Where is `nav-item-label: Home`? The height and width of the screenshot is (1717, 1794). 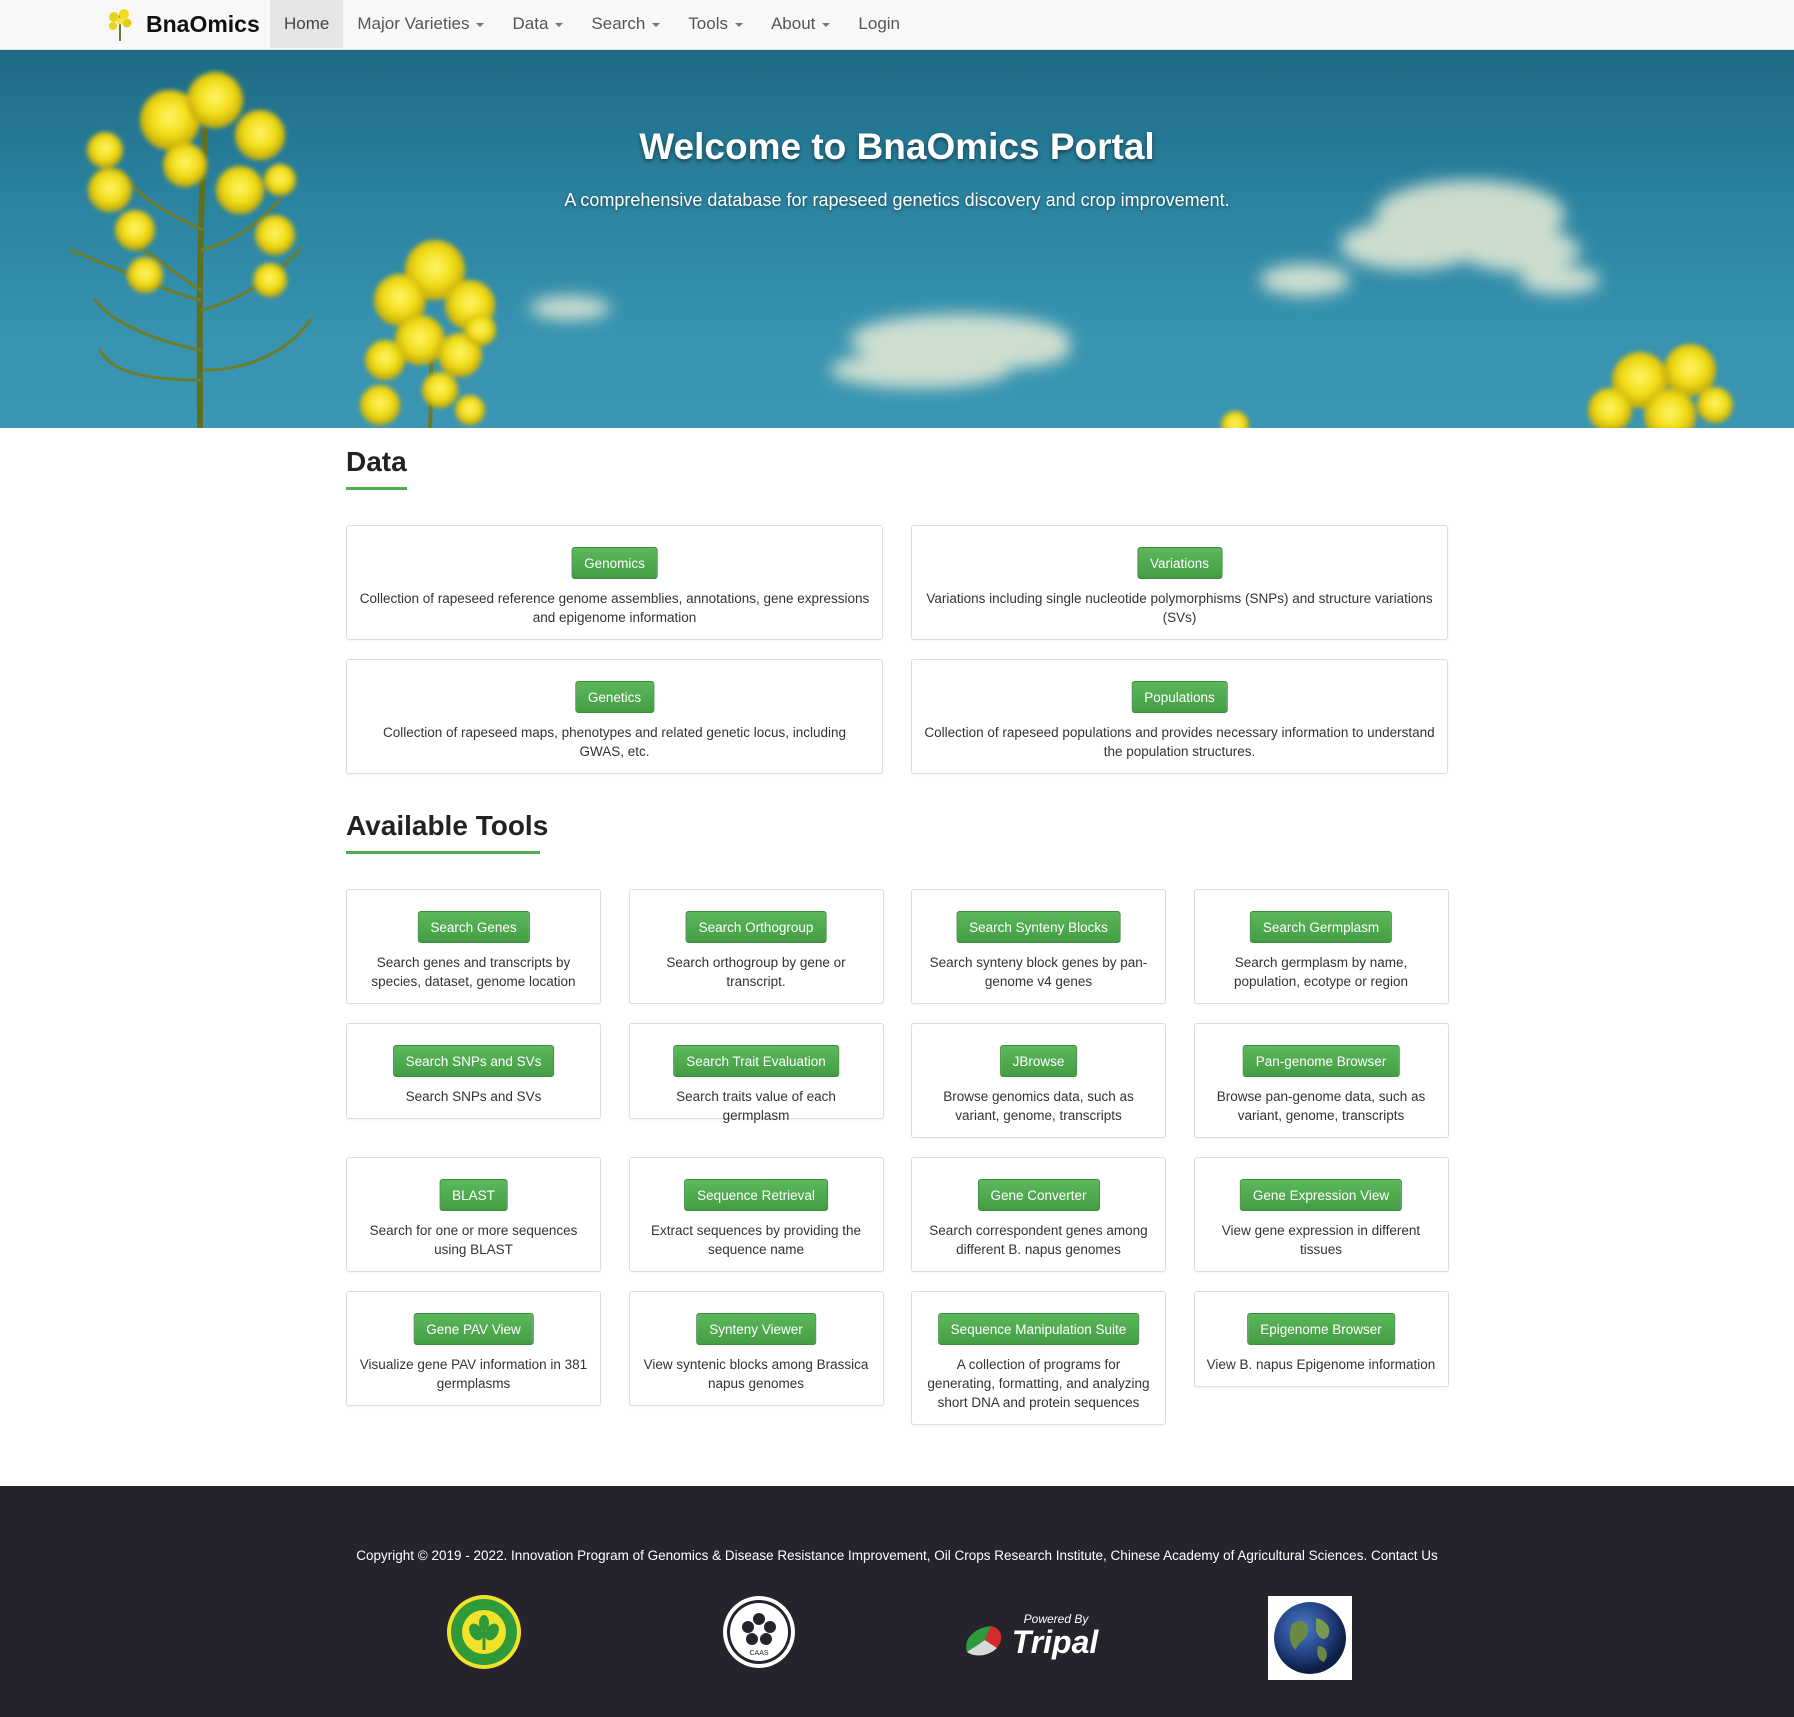
nav-item-label: Home is located at coordinates (307, 23).